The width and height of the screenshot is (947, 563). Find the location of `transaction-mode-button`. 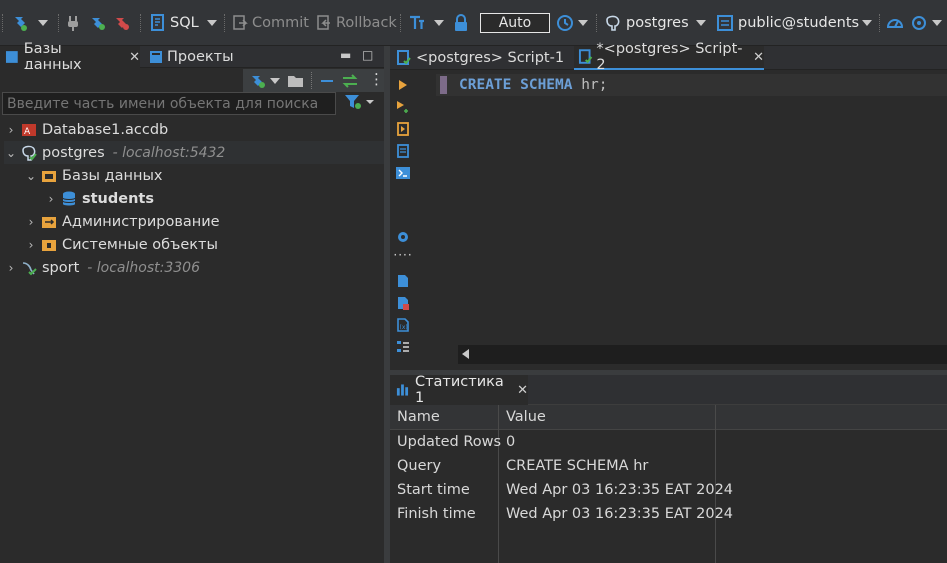

transaction-mode-button is located at coordinates (417, 23).